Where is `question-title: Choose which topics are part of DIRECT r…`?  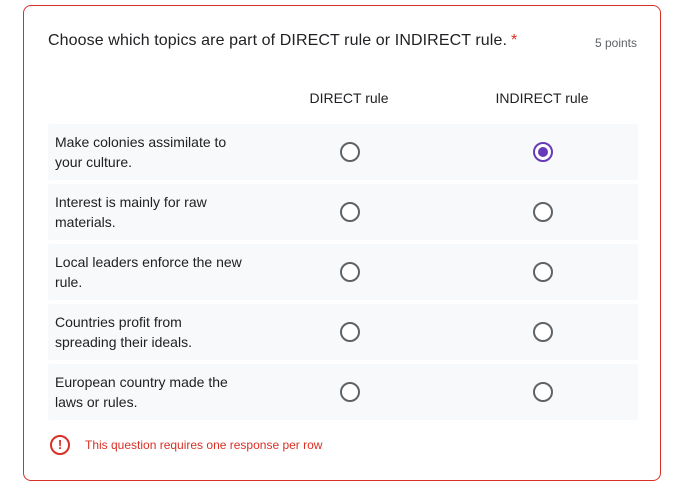
question-title: Choose which topics are part of DIRECT r… is located at coordinates (282, 41).